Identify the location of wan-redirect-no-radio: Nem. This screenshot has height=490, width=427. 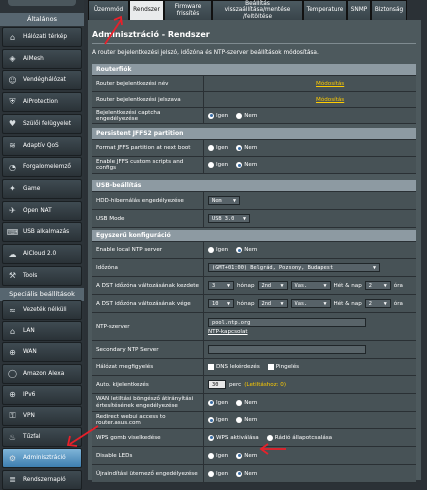
(246, 402).